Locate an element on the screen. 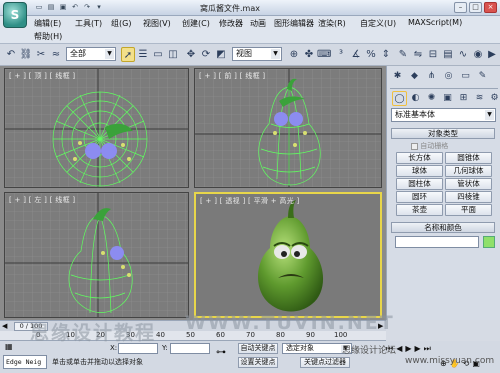 This screenshot has height=373, width=500. undo-toolbar-icon: ↶ is located at coordinates (11, 54).